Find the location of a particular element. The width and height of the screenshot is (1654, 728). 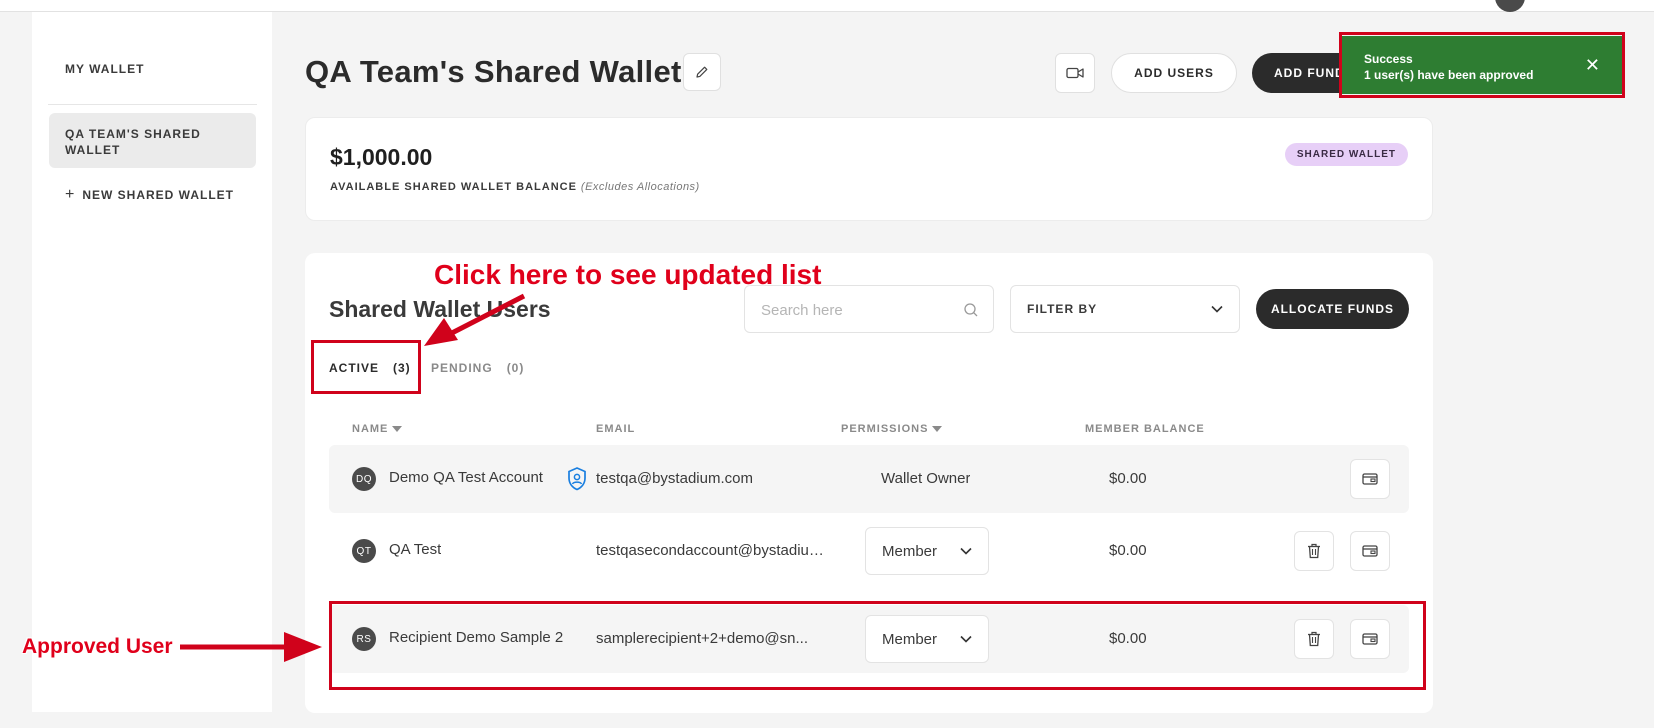

arrowhead-approved-row is located at coordinates (303, 647).